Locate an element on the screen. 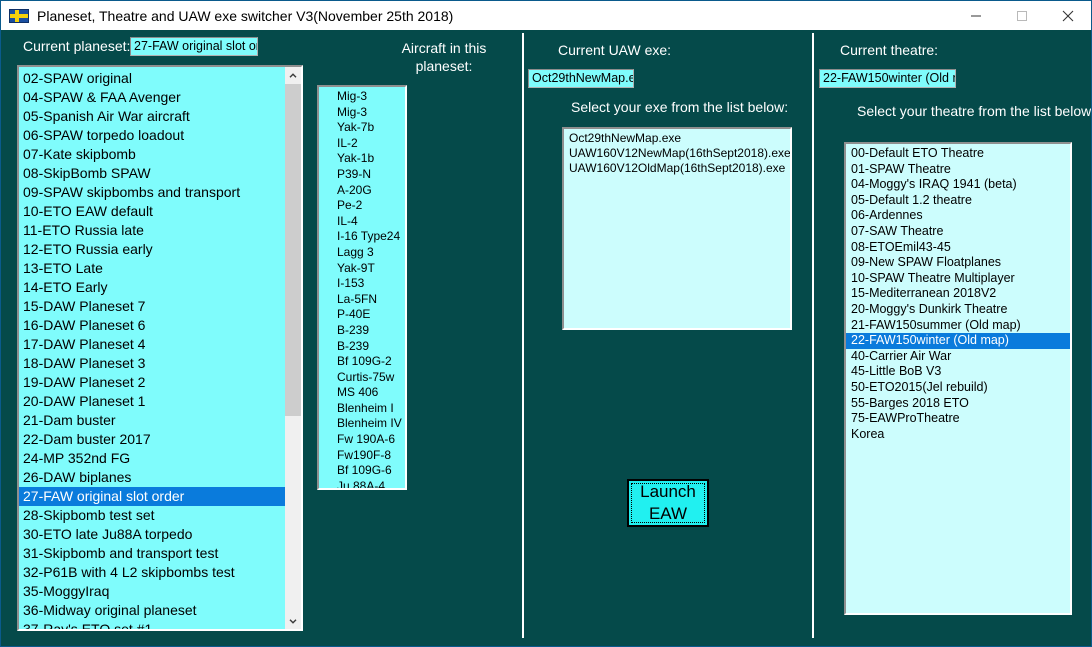 This screenshot has width=1092, height=647. launch-eaw-button: Launch EAW is located at coordinates (668, 503).